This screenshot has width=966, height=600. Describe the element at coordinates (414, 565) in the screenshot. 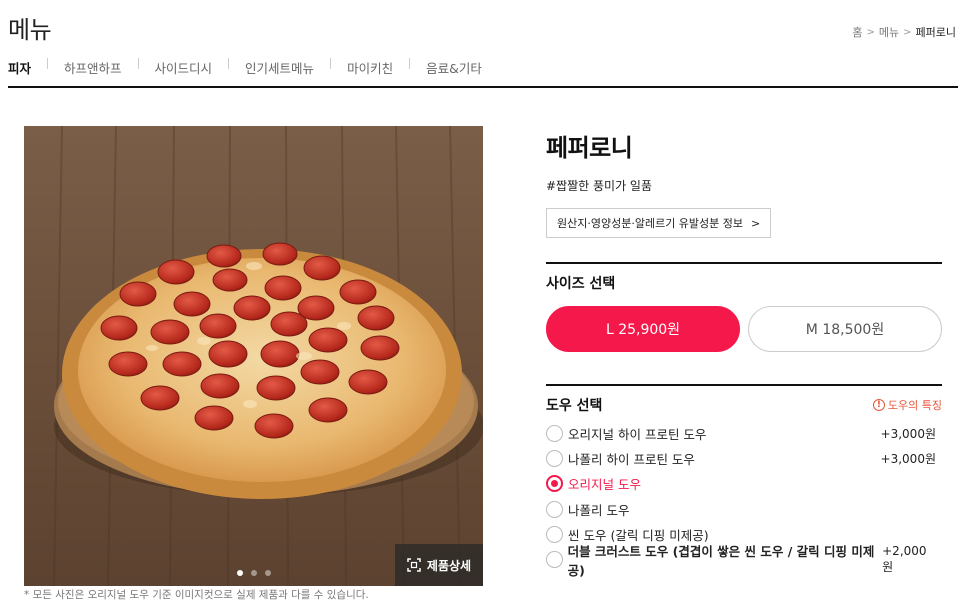

I see `expand-icon` at that location.